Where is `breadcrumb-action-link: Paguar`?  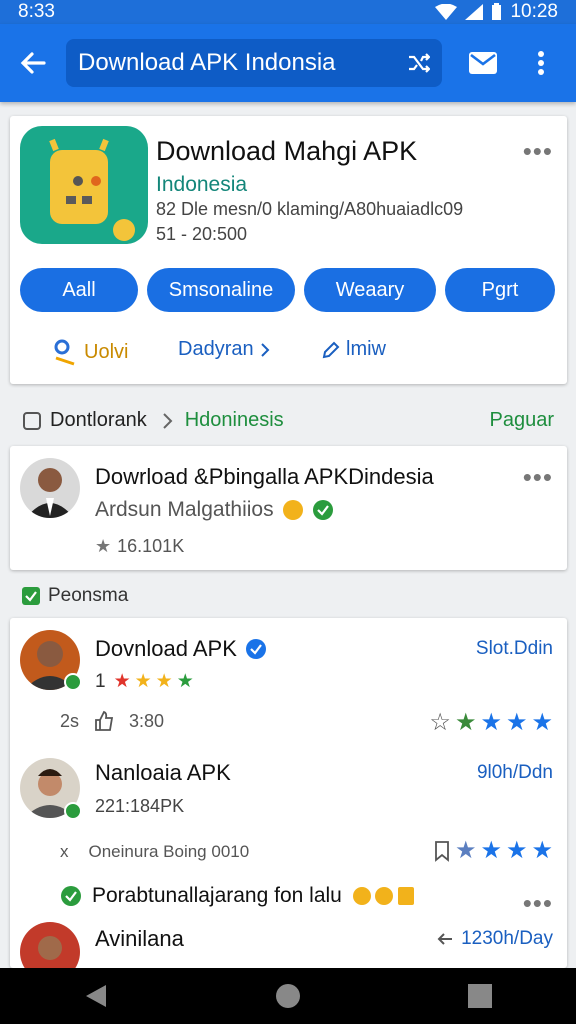 breadcrumb-action-link: Paguar is located at coordinates (522, 420).